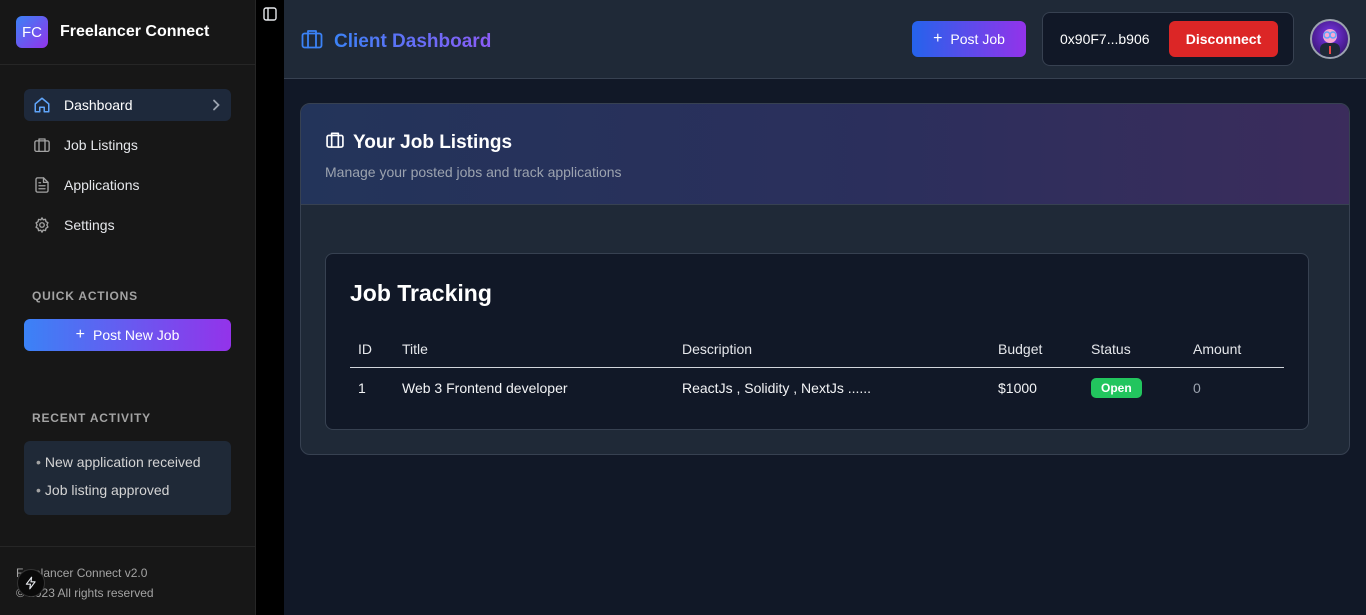 This screenshot has width=1366, height=615. Describe the element at coordinates (98, 105) in the screenshot. I see `sidebar-item-label: Dashboard` at that location.